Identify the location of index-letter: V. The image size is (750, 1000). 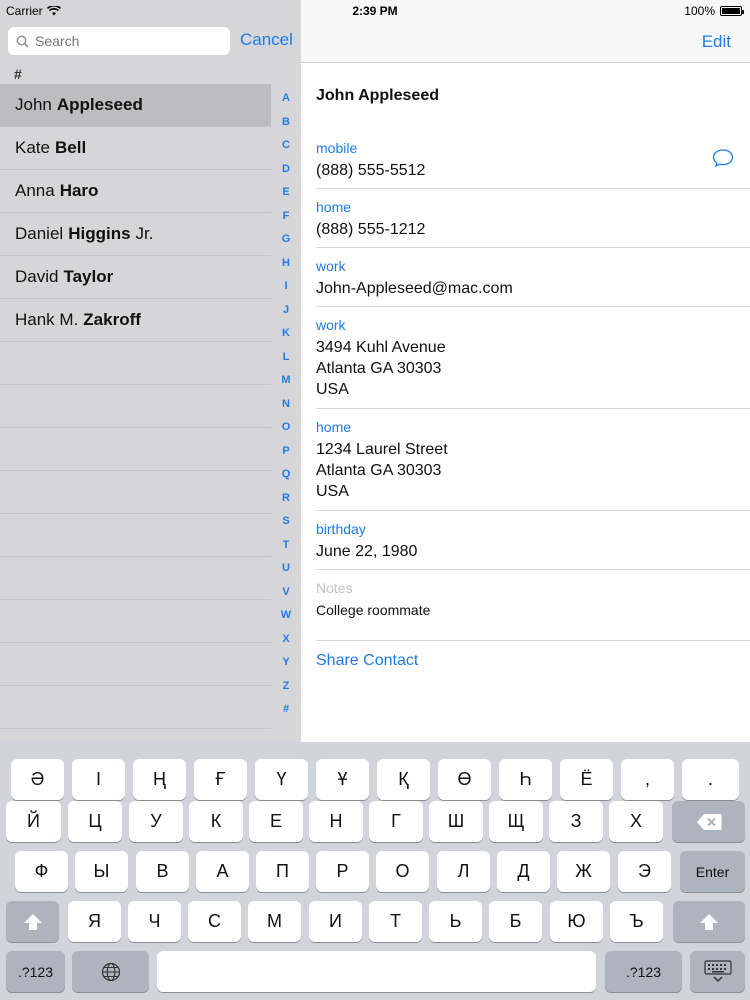
(286, 595).